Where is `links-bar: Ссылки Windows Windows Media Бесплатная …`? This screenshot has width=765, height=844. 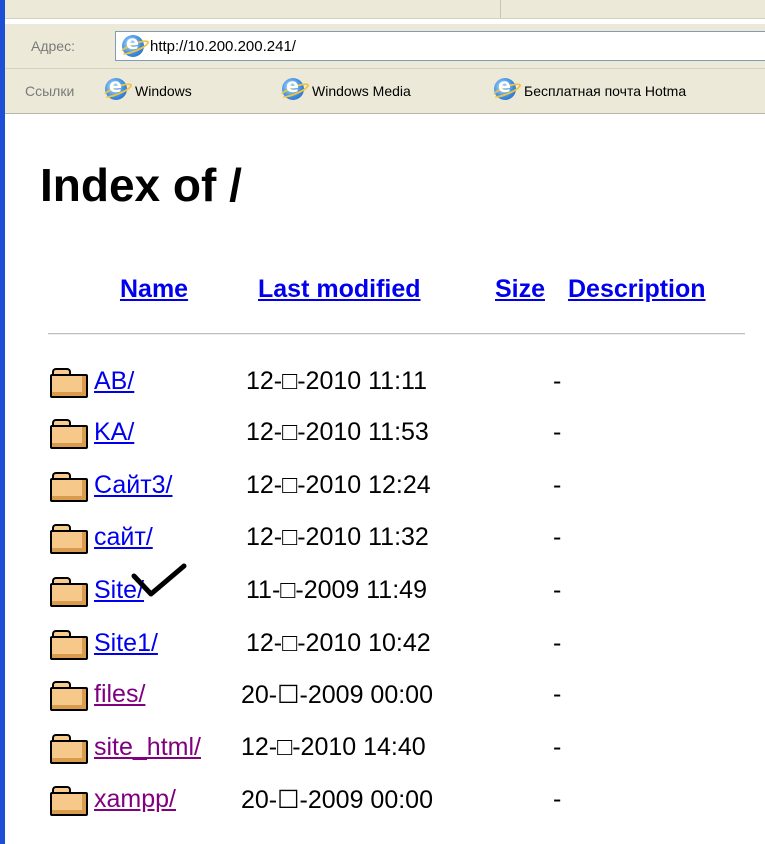 links-bar: Ссылки Windows Windows Media Бесплатная … is located at coordinates (385, 91).